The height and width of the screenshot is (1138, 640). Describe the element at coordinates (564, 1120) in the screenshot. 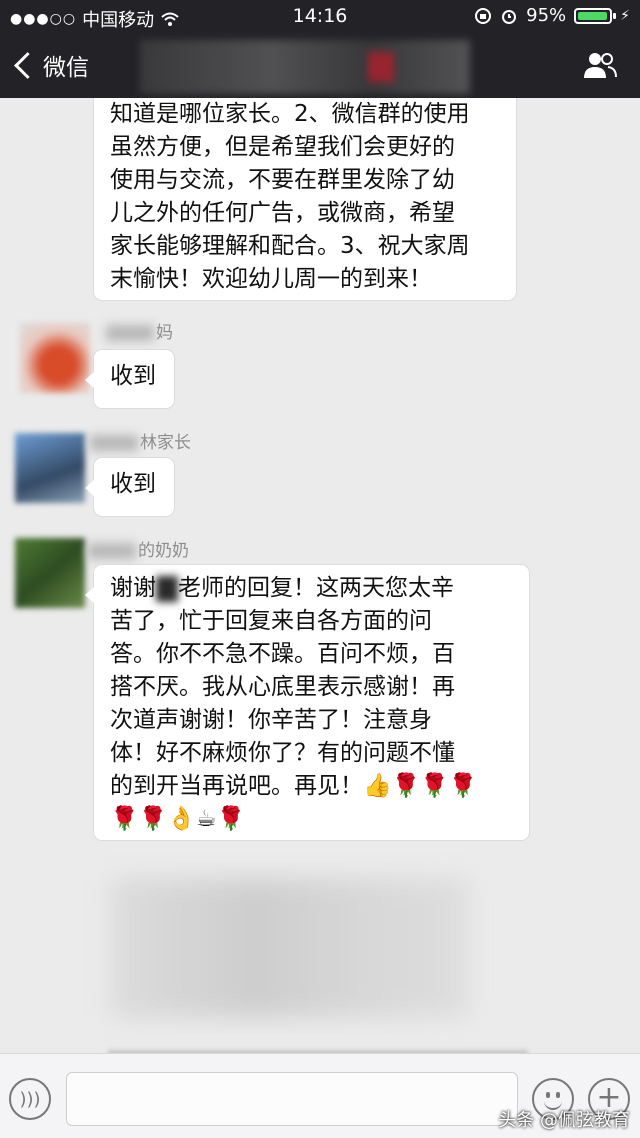

I see `watermark: 头条 @佩弦教育` at that location.